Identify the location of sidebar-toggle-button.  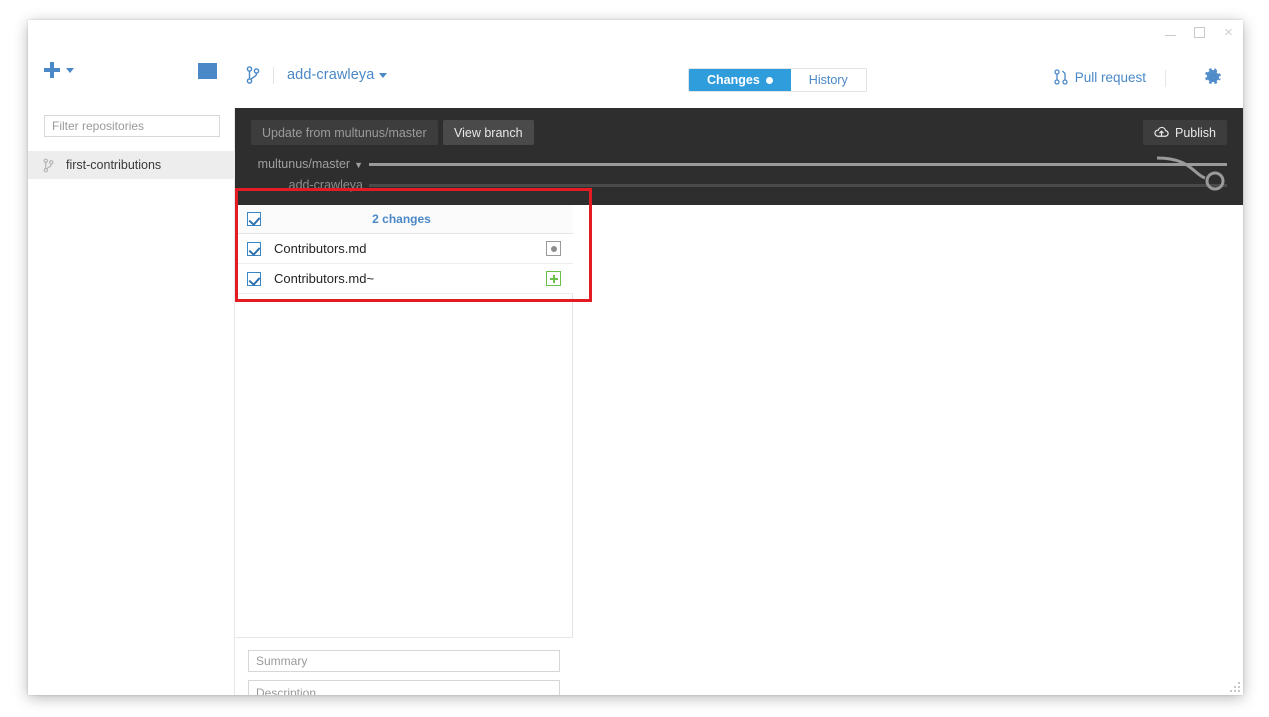
(207, 71).